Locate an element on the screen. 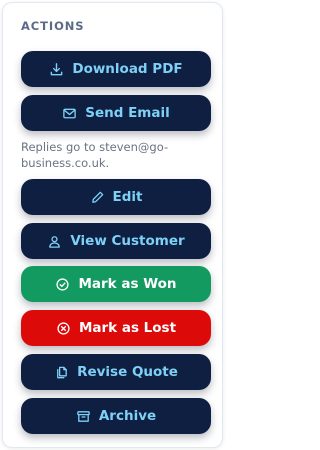  mark-as-lost-button: Mark as Lost is located at coordinates (116, 328).